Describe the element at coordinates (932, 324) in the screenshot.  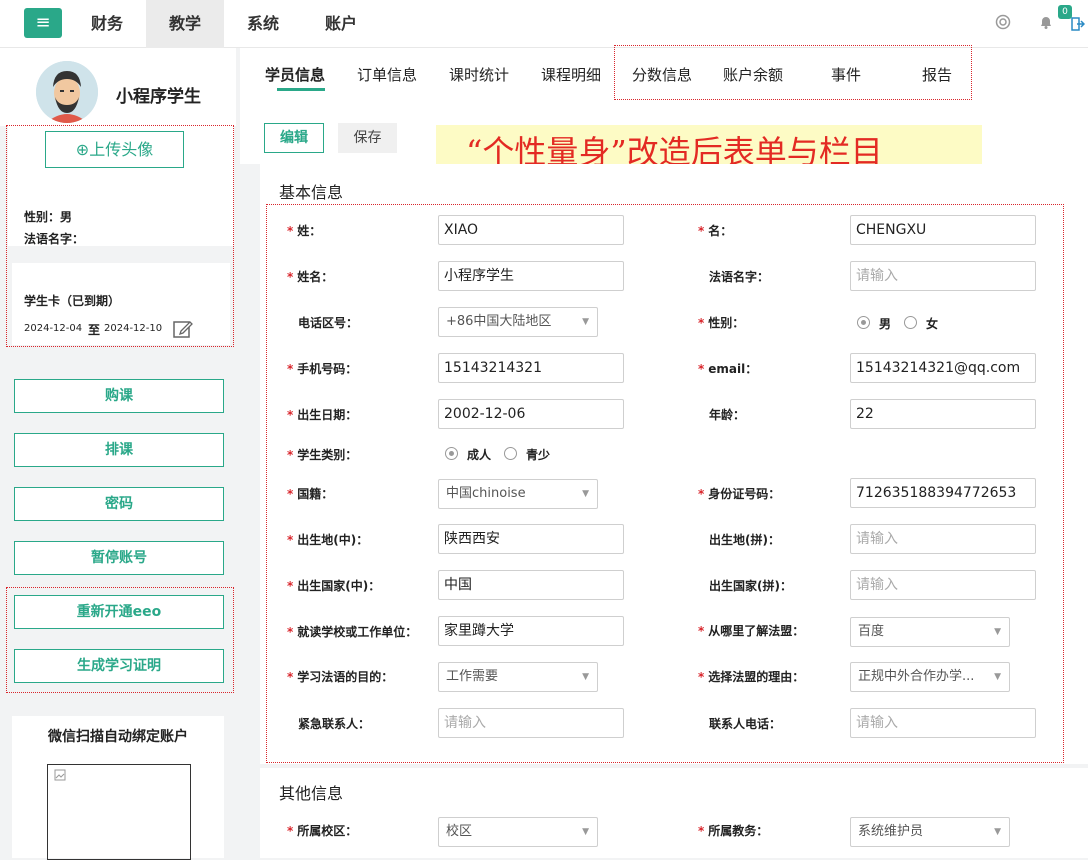
I see `gender-female-label: 女` at that location.